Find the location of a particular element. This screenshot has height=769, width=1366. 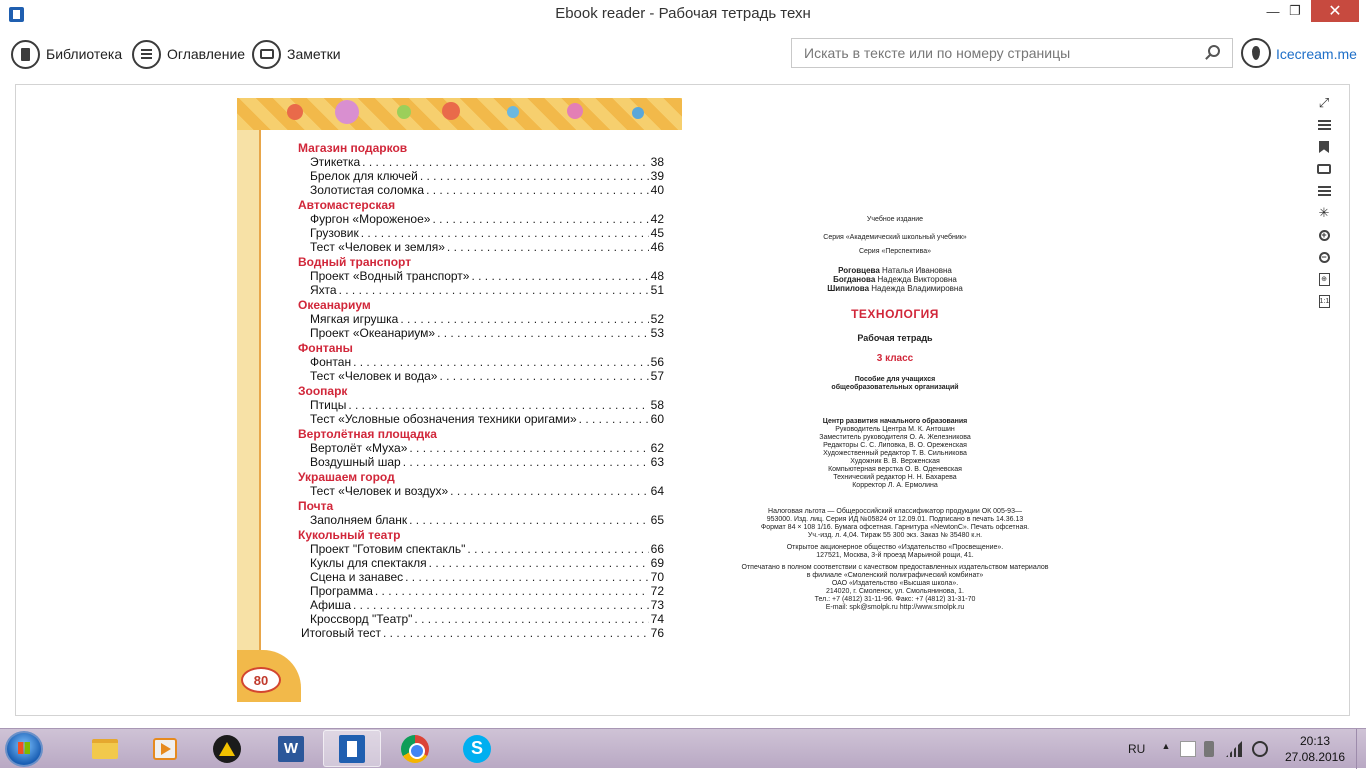

toc-entry: Грузовик 45 is located at coordinates (481, 233).